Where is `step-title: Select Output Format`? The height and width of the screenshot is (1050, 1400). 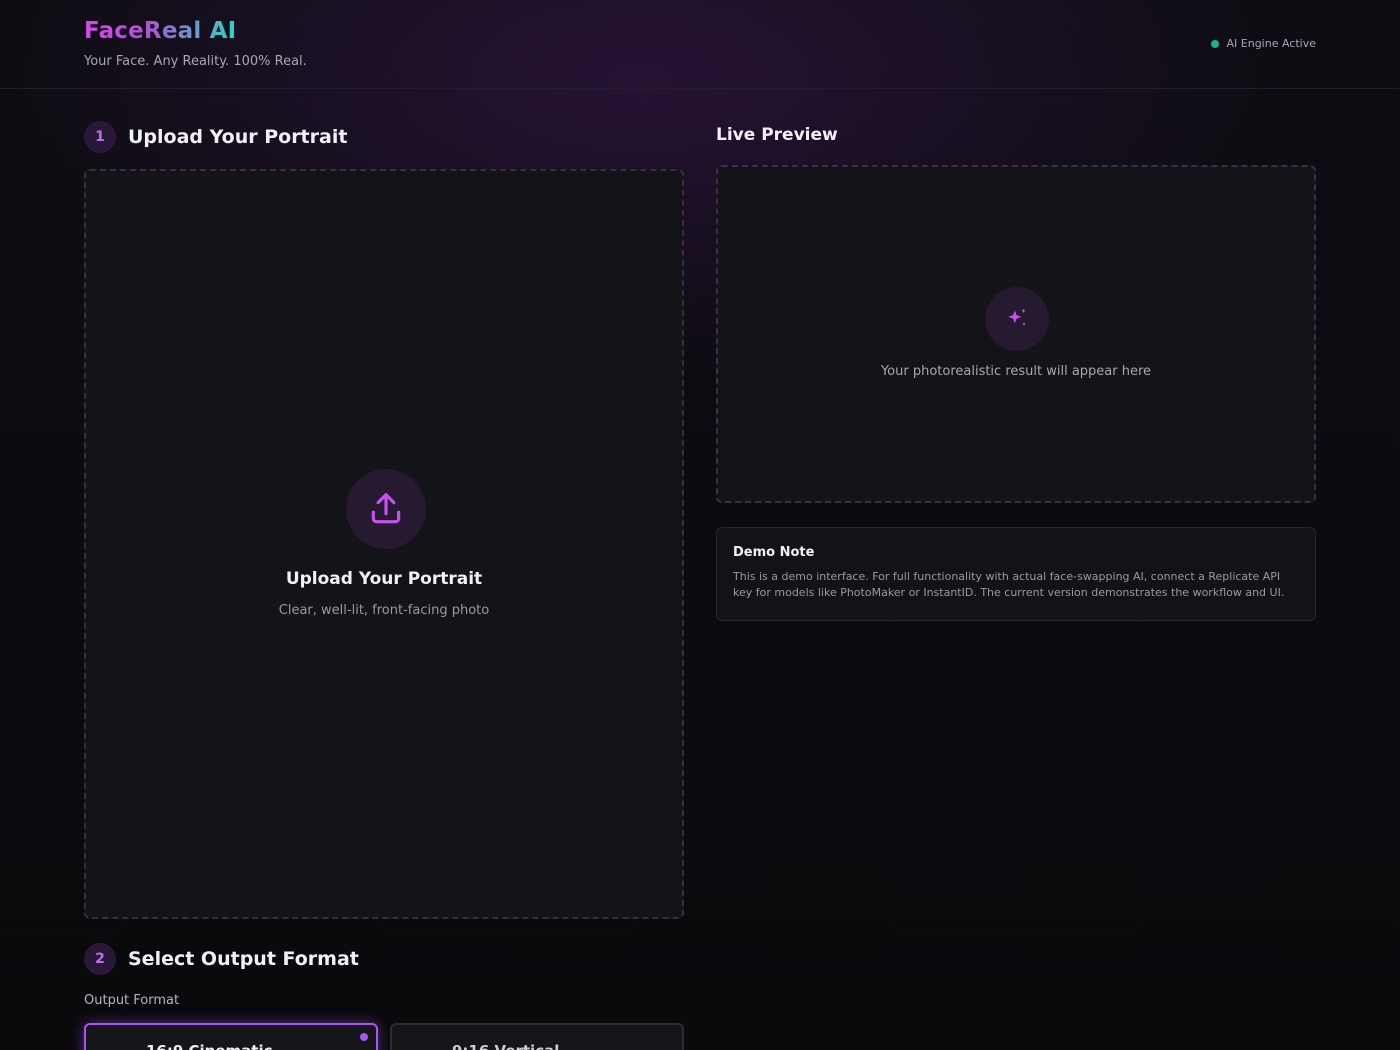
step-title: Select Output Format is located at coordinates (243, 959).